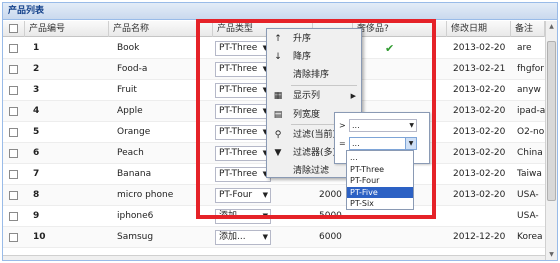  Describe the element at coordinates (551, 27) in the screenshot. I see `scroll-up-icon: ▲` at that location.